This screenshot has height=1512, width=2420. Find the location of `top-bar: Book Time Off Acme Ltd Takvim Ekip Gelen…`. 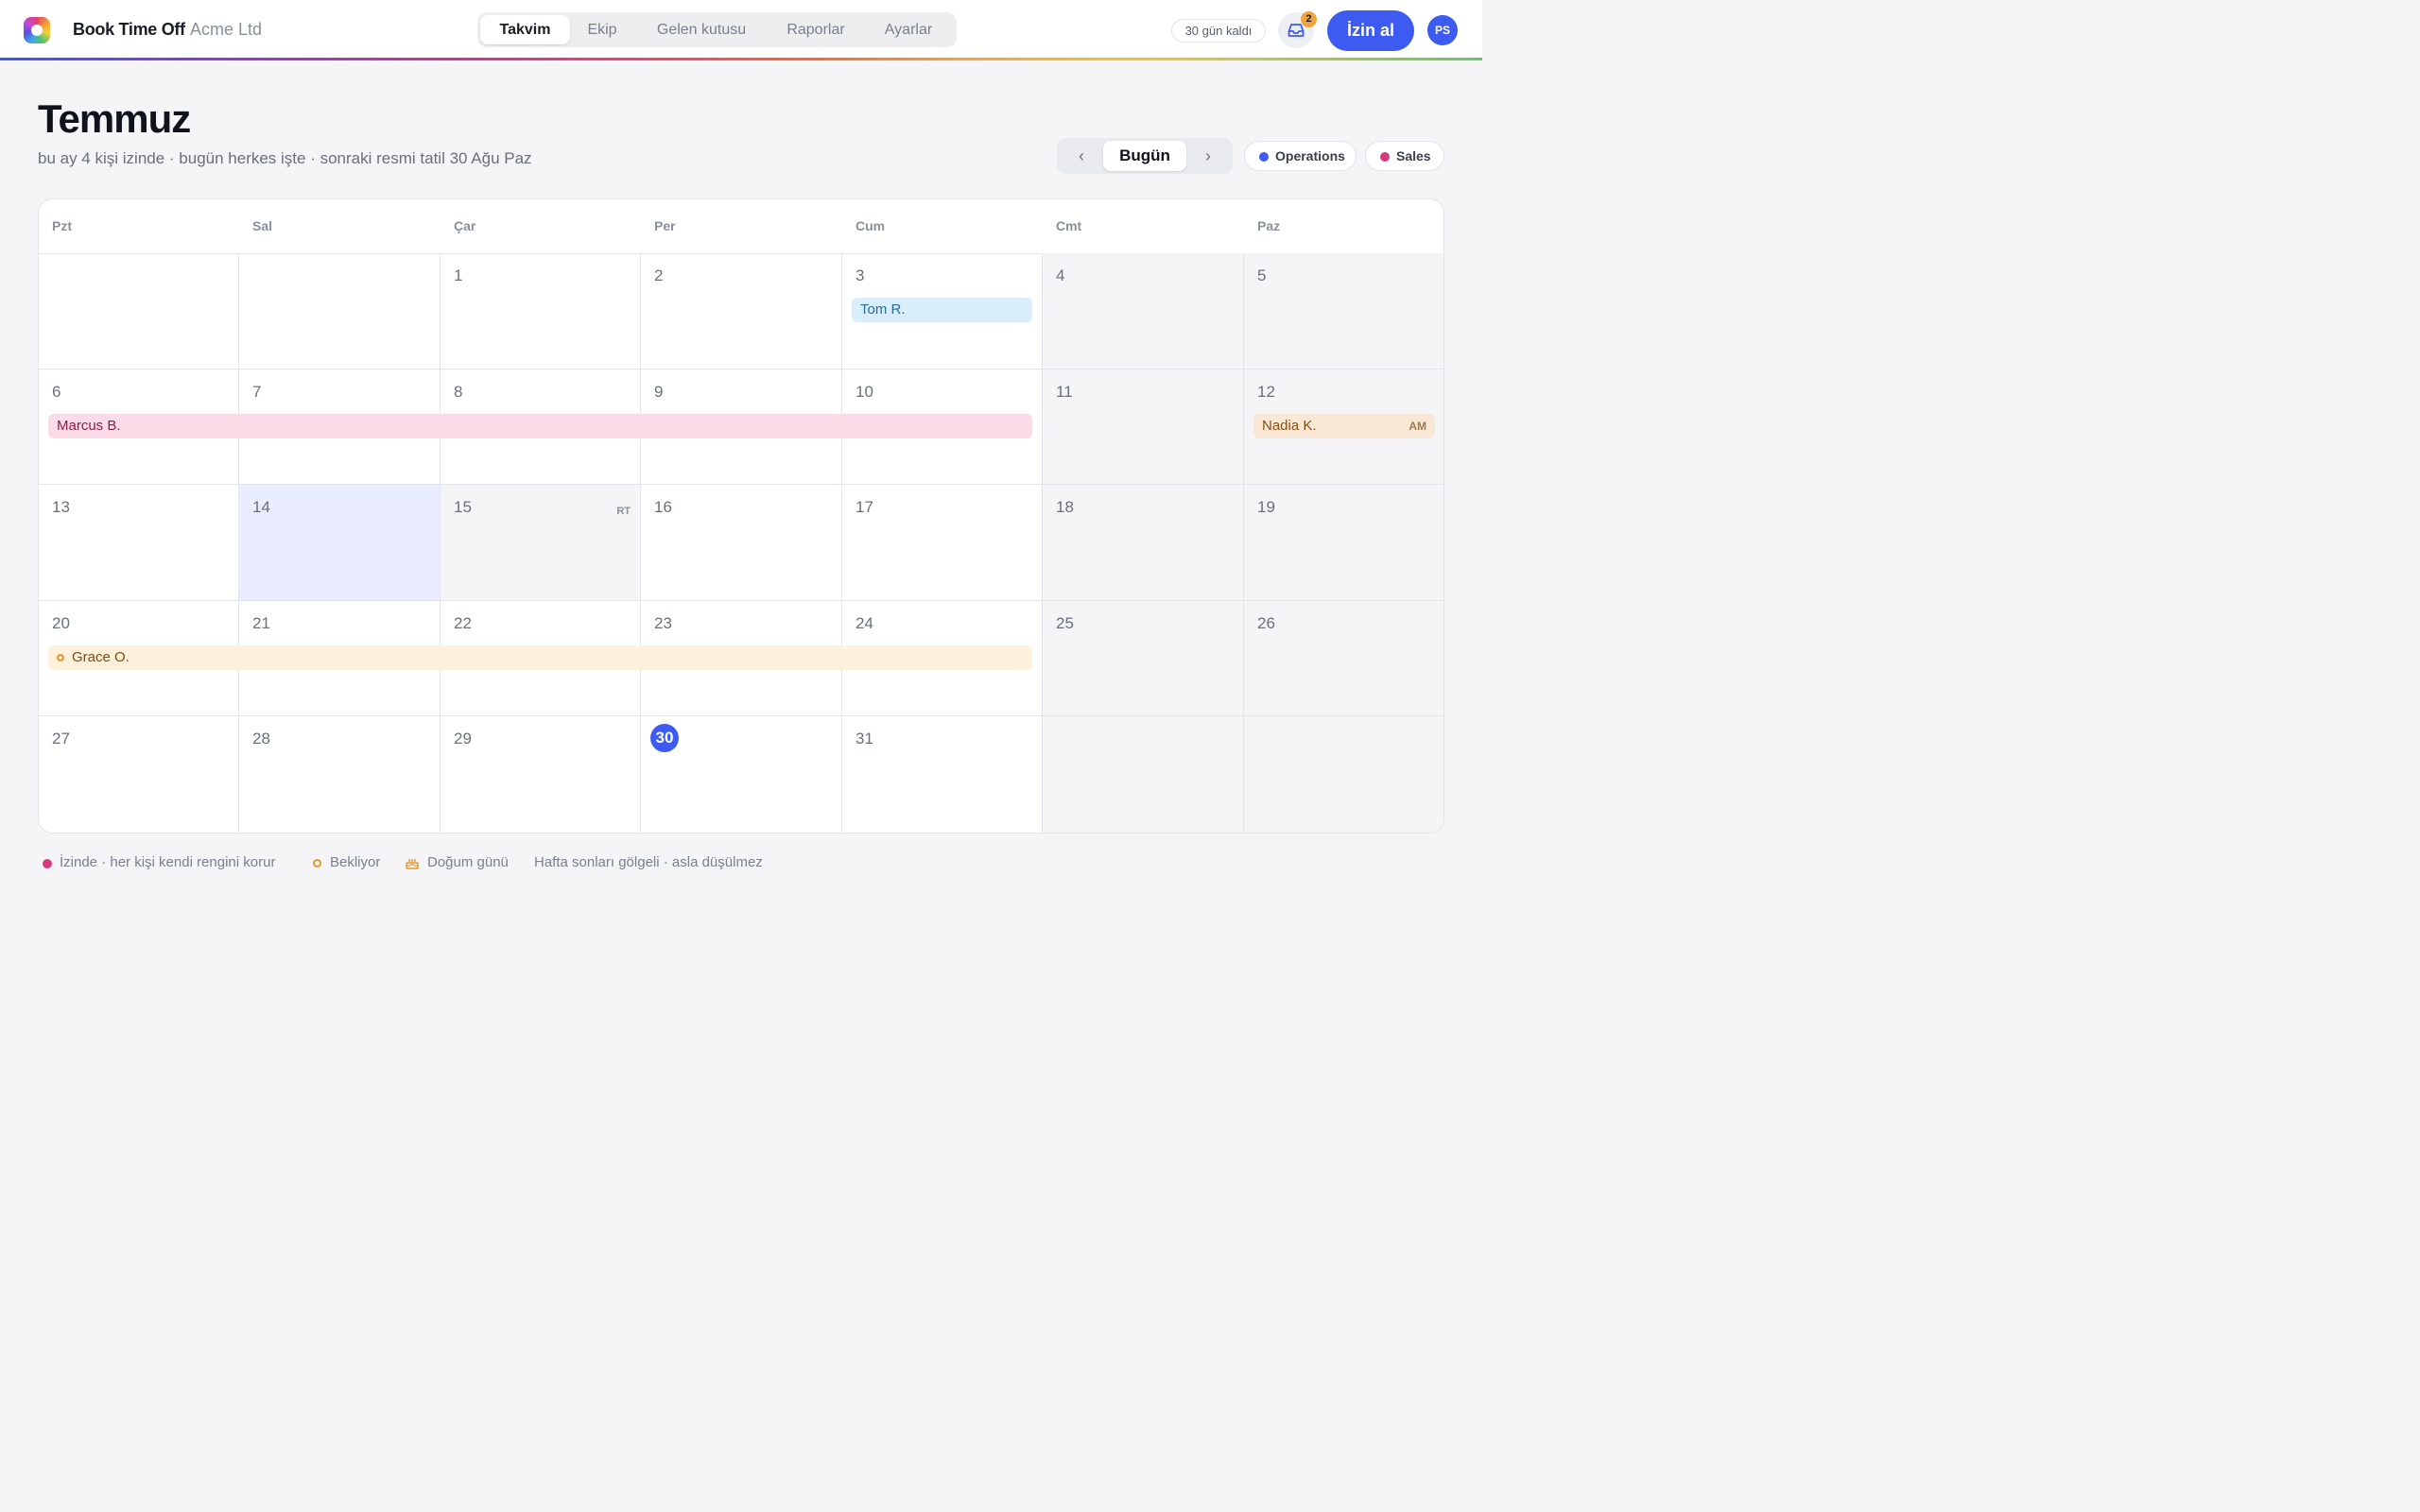

top-bar: Book Time Off Acme Ltd Takvim Ekip Gelen… is located at coordinates (741, 30).